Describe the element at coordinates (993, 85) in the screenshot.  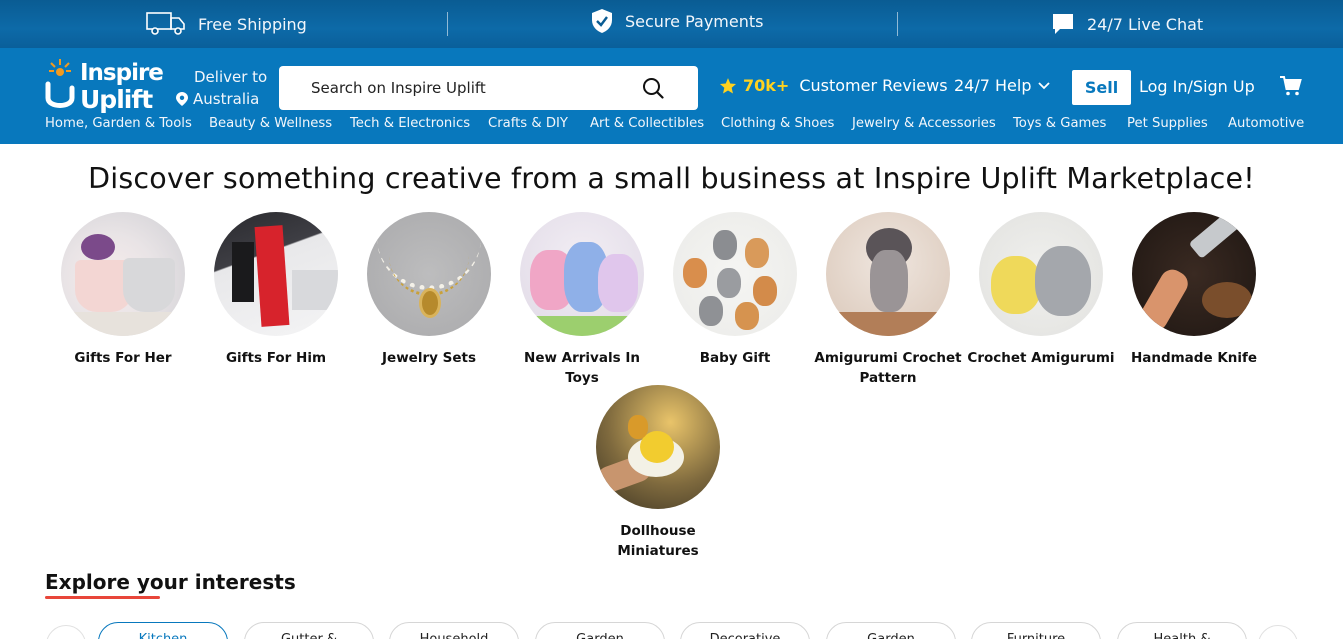
I see `help-label: 24/7 Help` at that location.